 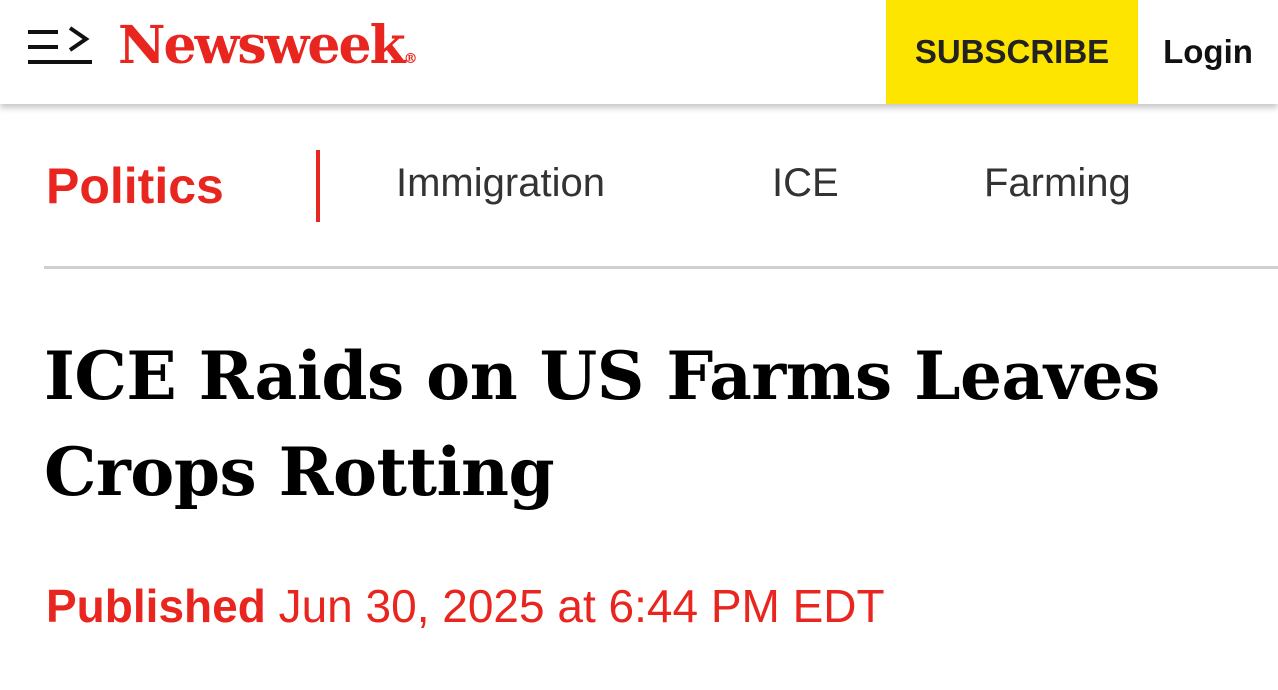 What do you see at coordinates (135, 186) in the screenshot?
I see `category-link-politics: Politics` at bounding box center [135, 186].